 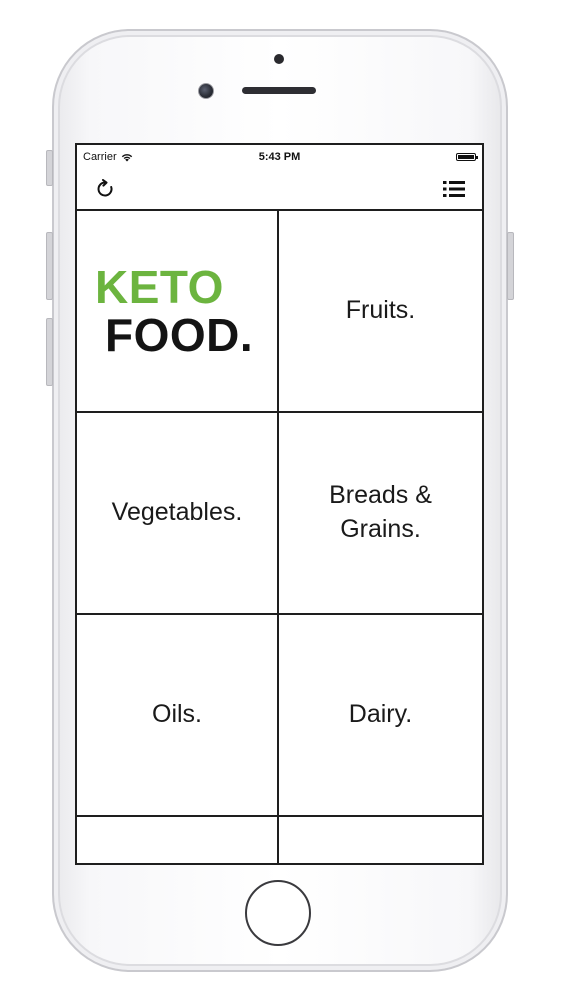 What do you see at coordinates (49, 168) in the screenshot?
I see `mute-switch` at bounding box center [49, 168].